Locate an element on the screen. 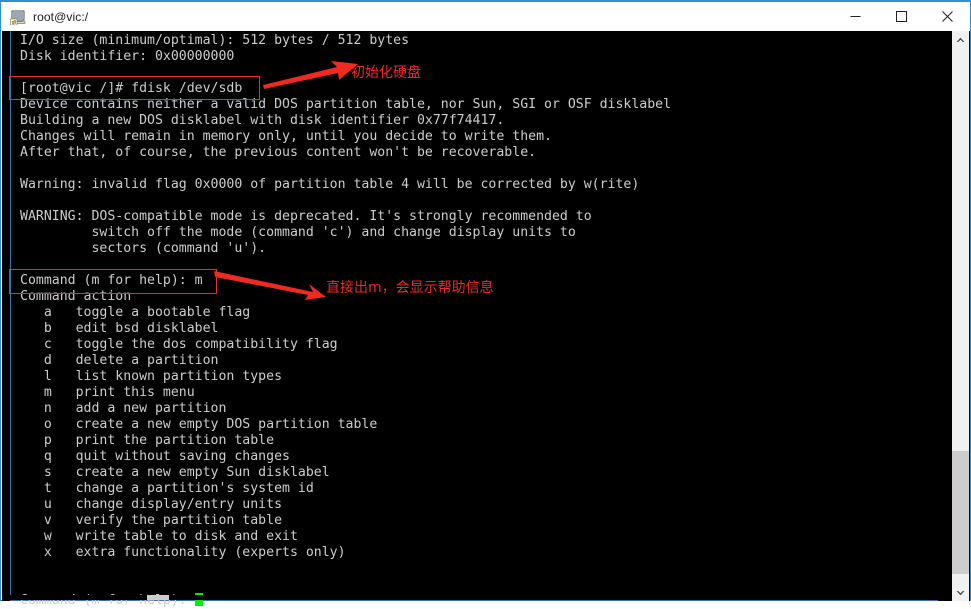 The height and width of the screenshot is (609, 971). vertical-scrollbar is located at coordinates (960, 316).